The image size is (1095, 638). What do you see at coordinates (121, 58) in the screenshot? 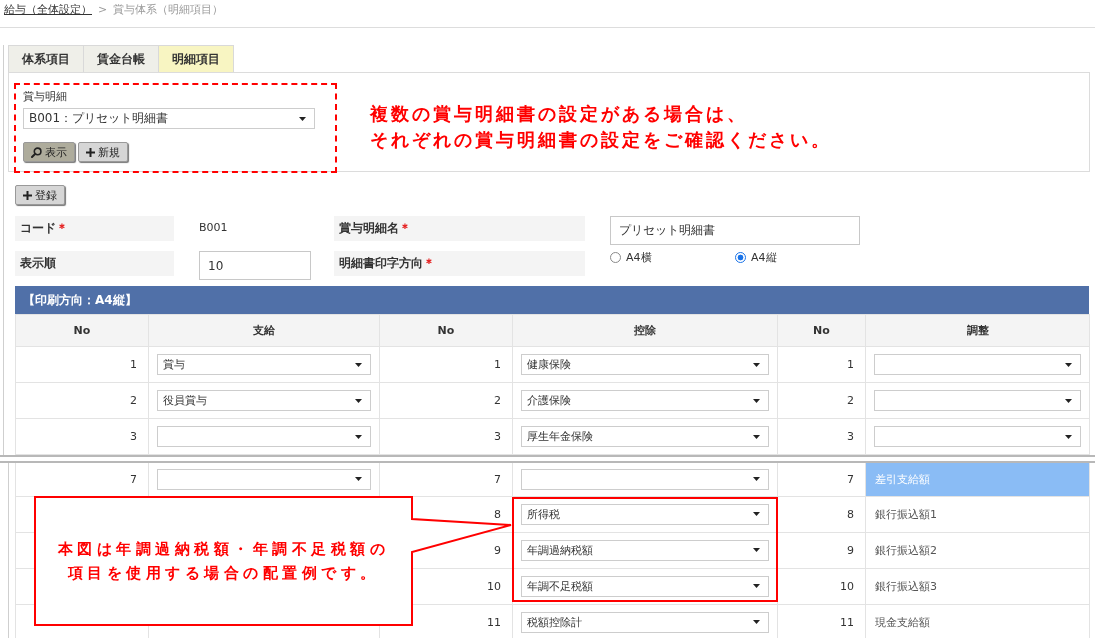
I see `tab: 賃金台帳` at bounding box center [121, 58].